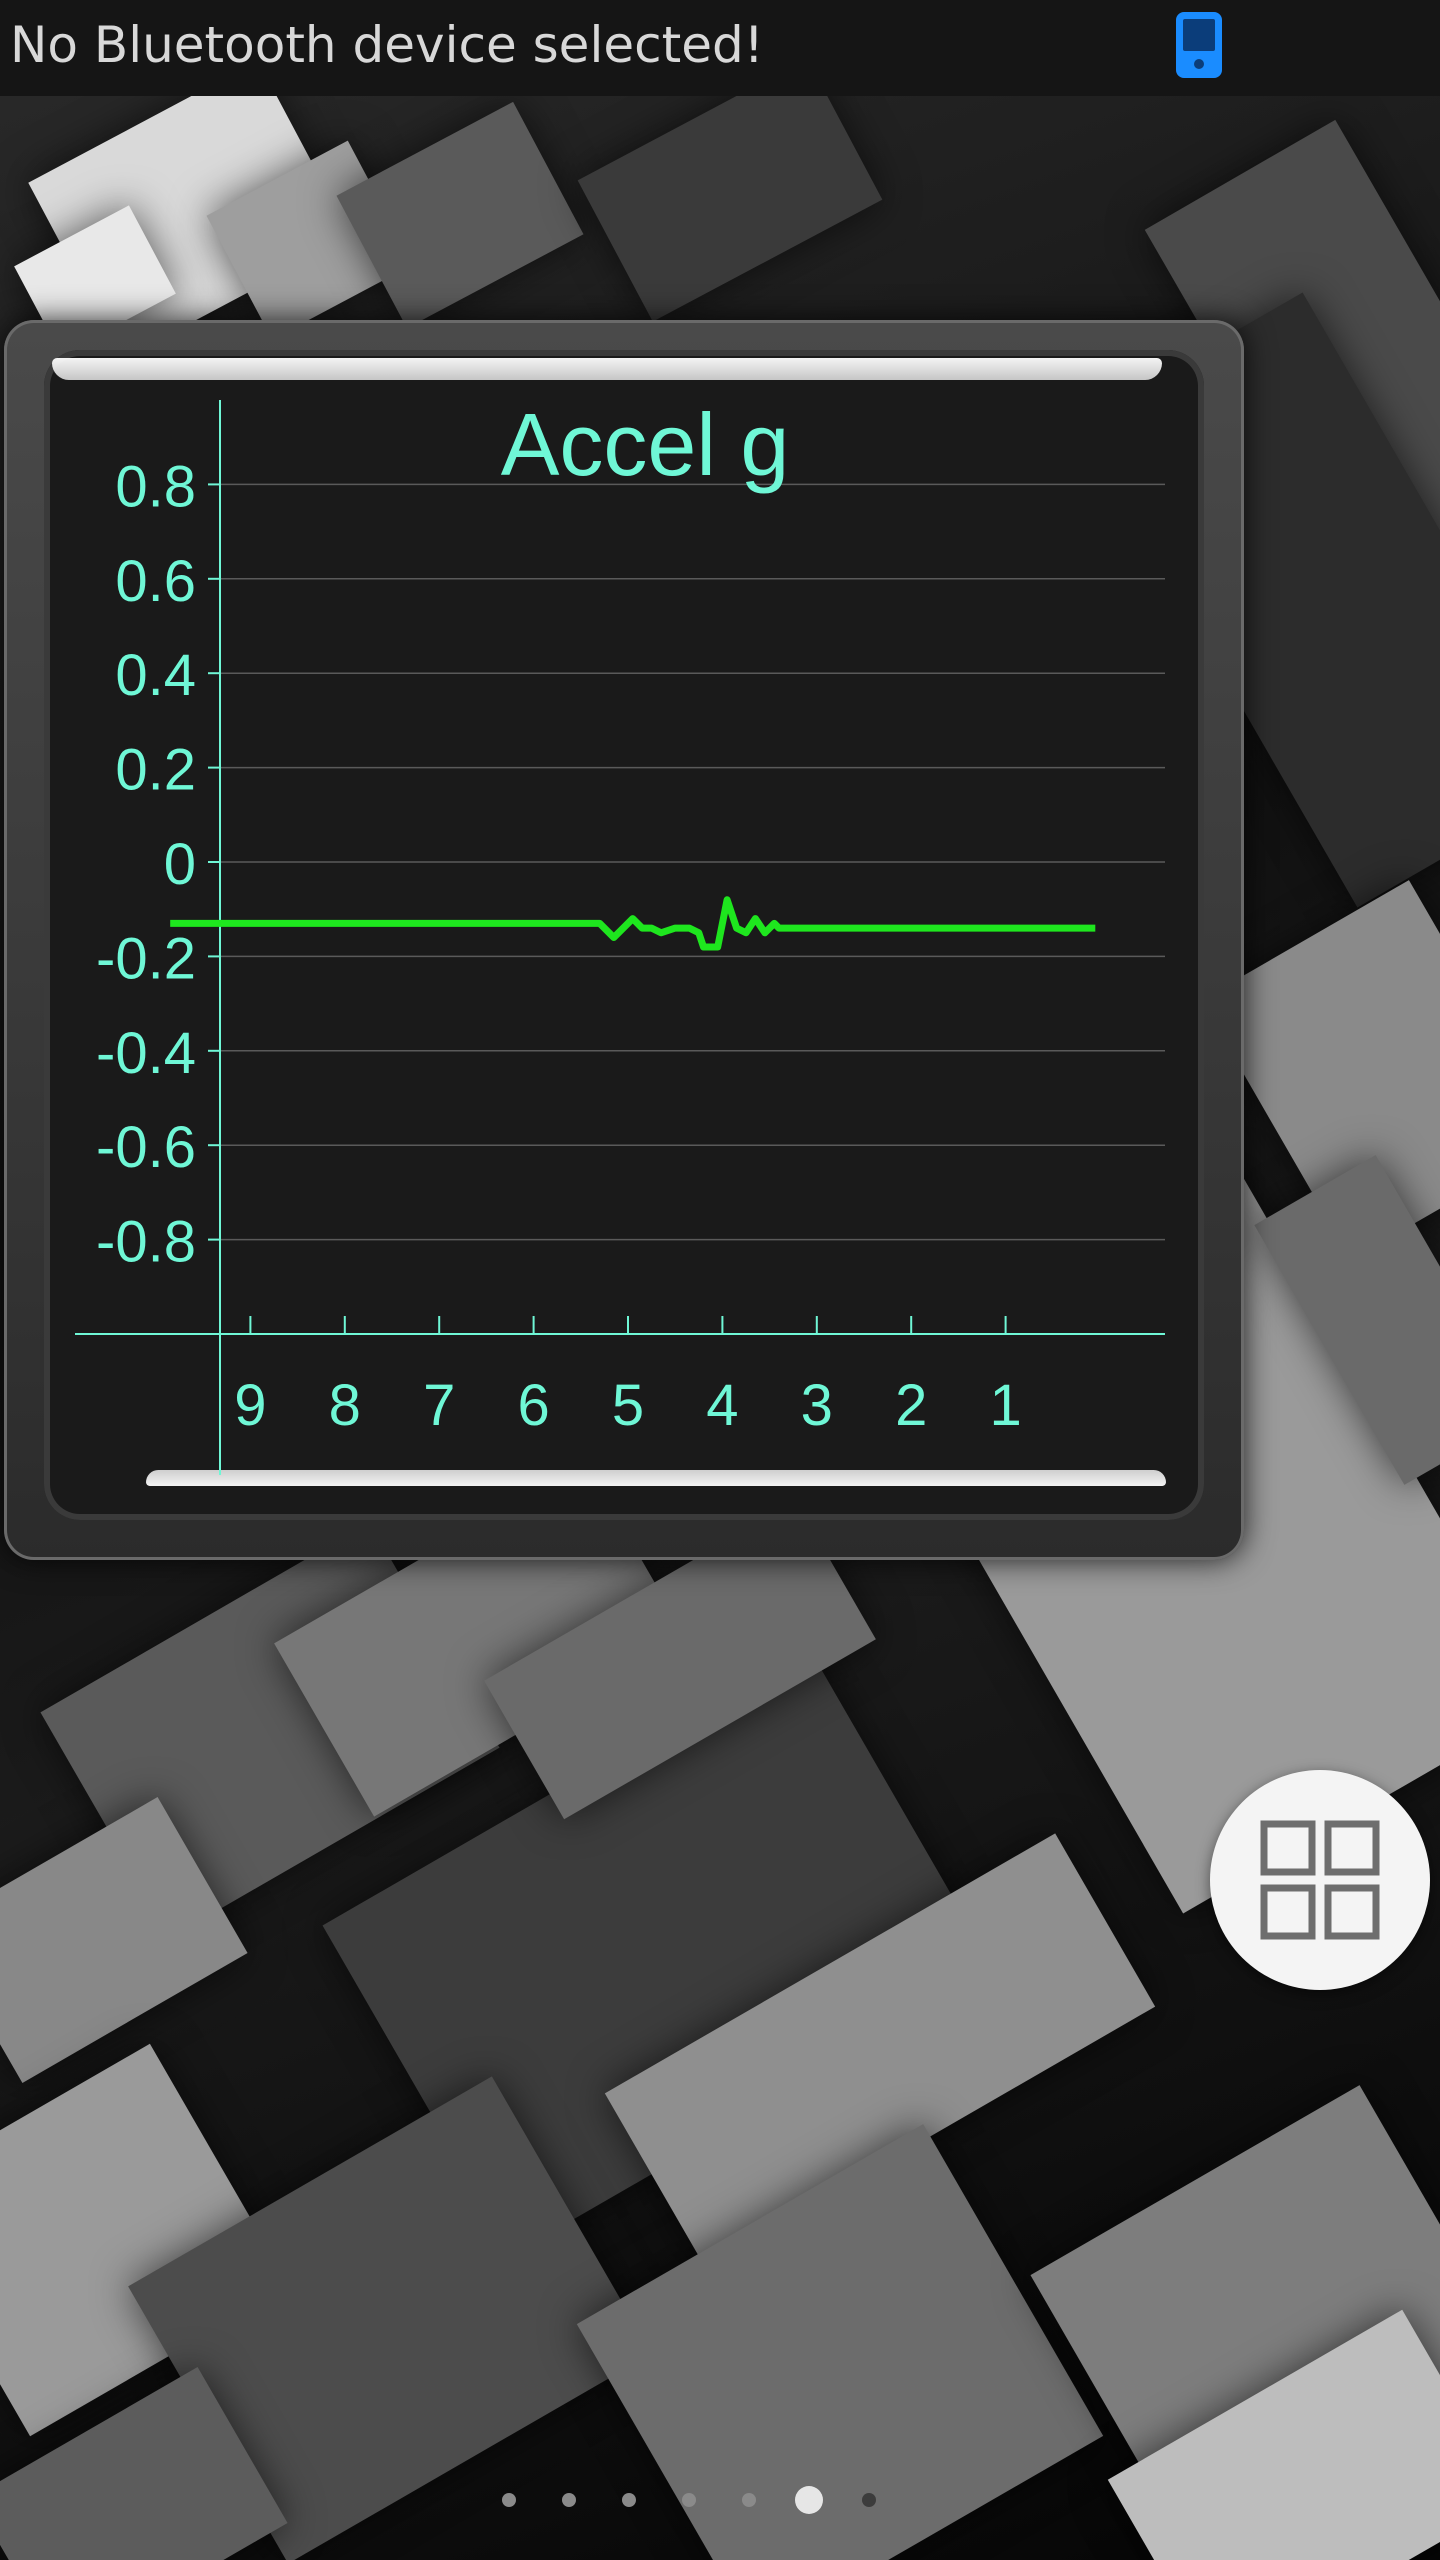 The width and height of the screenshot is (1440, 2560). What do you see at coordinates (817, 1405) in the screenshot?
I see `x-tick-label: 3` at bounding box center [817, 1405].